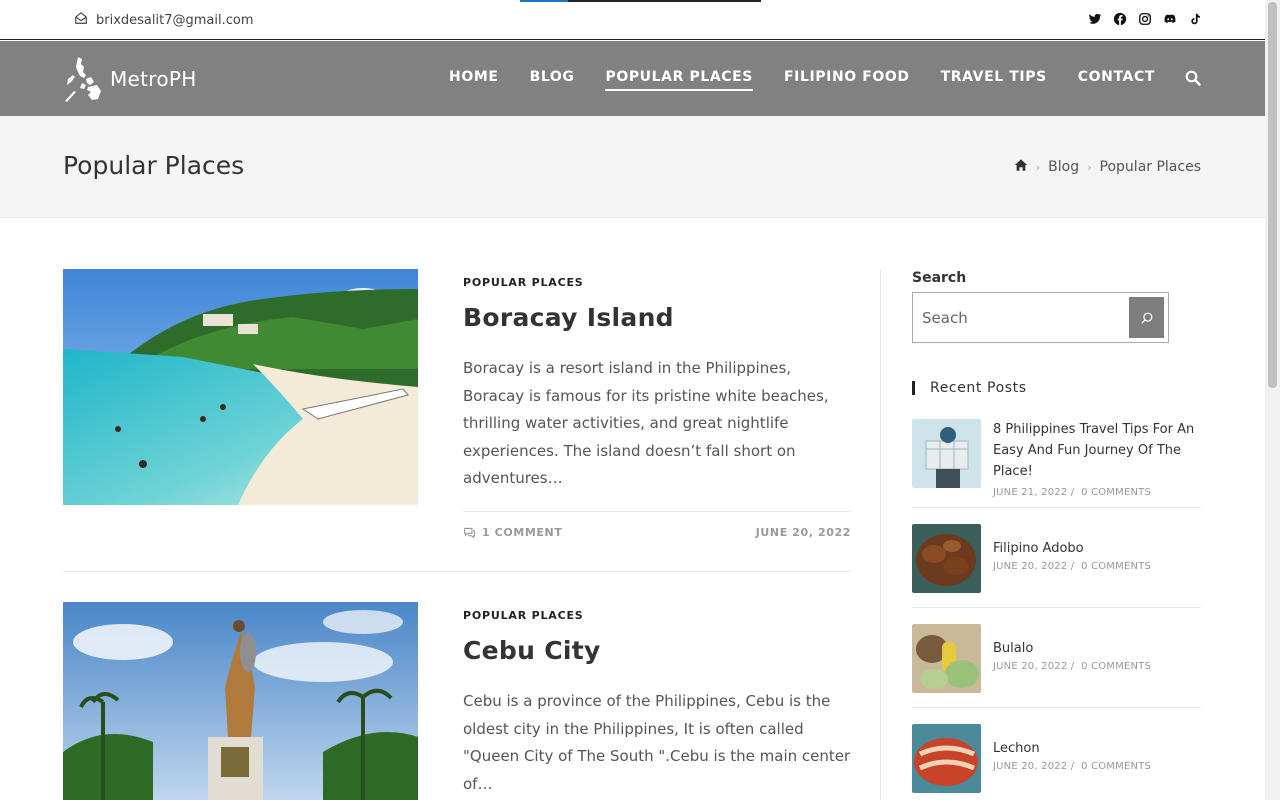 This screenshot has height=800, width=1280. I want to click on scrollbar-thumb, so click(1272, 195).